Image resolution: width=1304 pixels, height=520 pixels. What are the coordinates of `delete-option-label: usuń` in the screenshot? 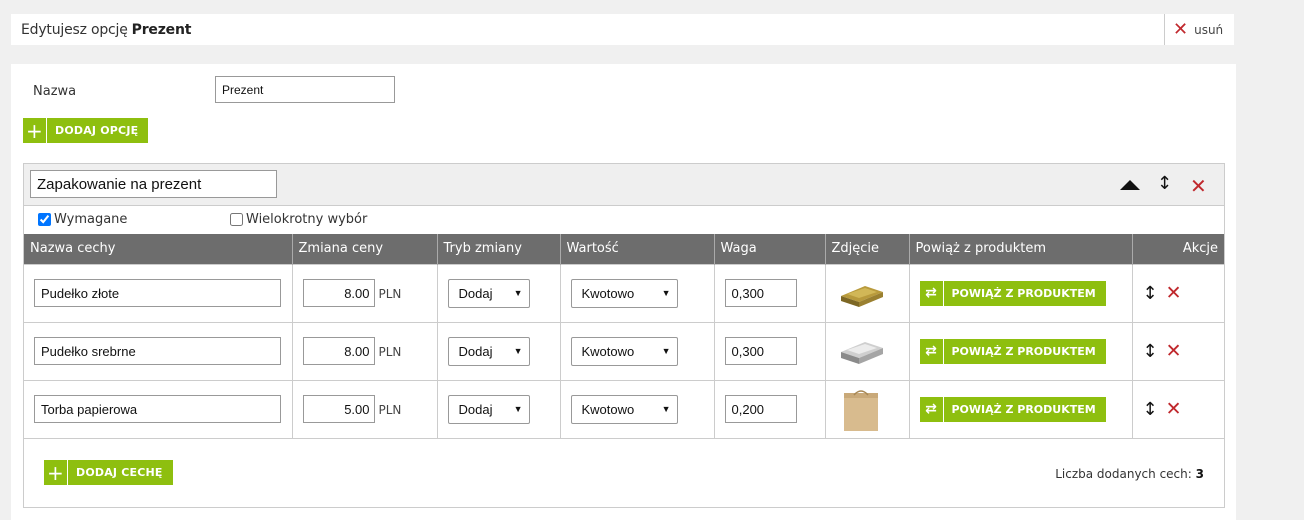 It's located at (1209, 29).